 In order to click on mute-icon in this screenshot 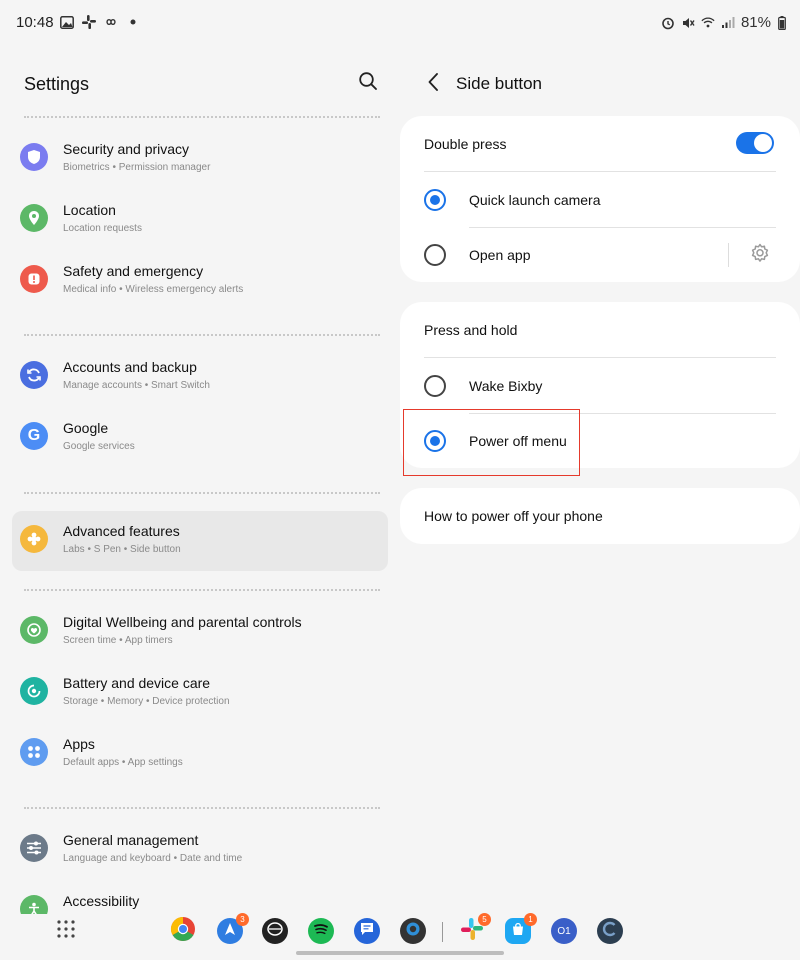, I will do `click(688, 23)`.